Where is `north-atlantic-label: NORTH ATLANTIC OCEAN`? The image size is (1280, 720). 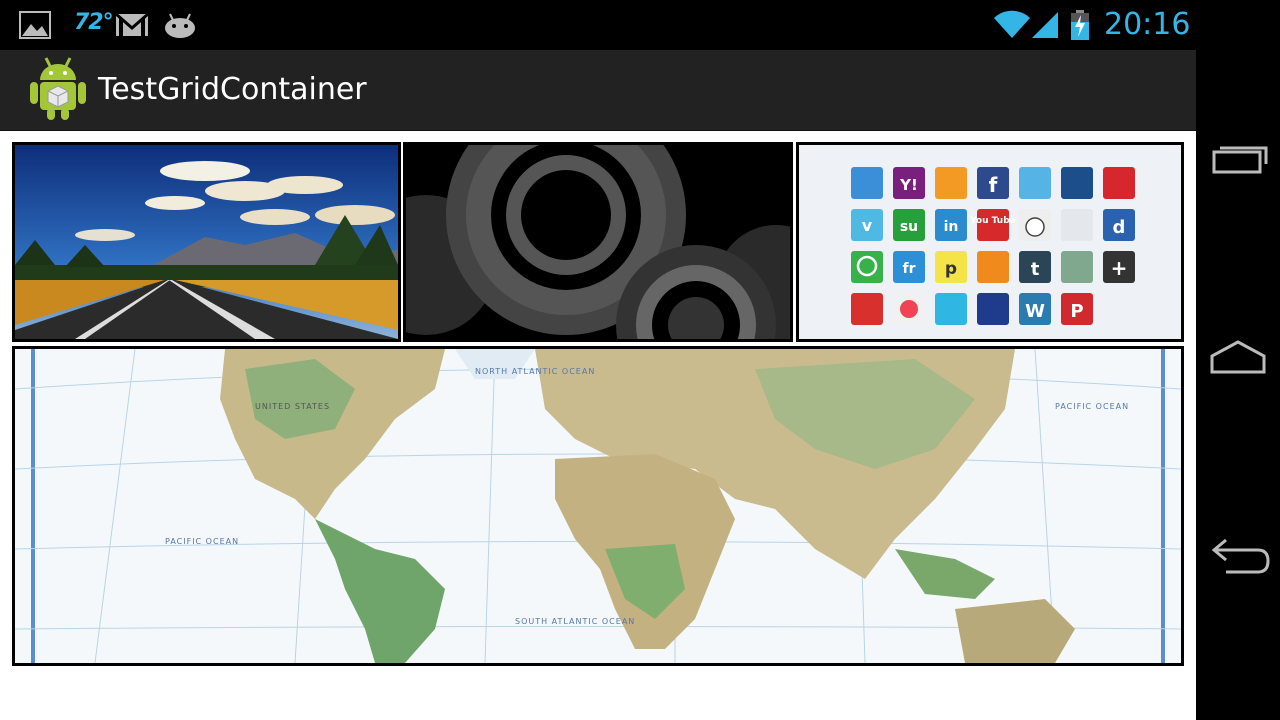 north-atlantic-label: NORTH ATLANTIC OCEAN is located at coordinates (535, 371).